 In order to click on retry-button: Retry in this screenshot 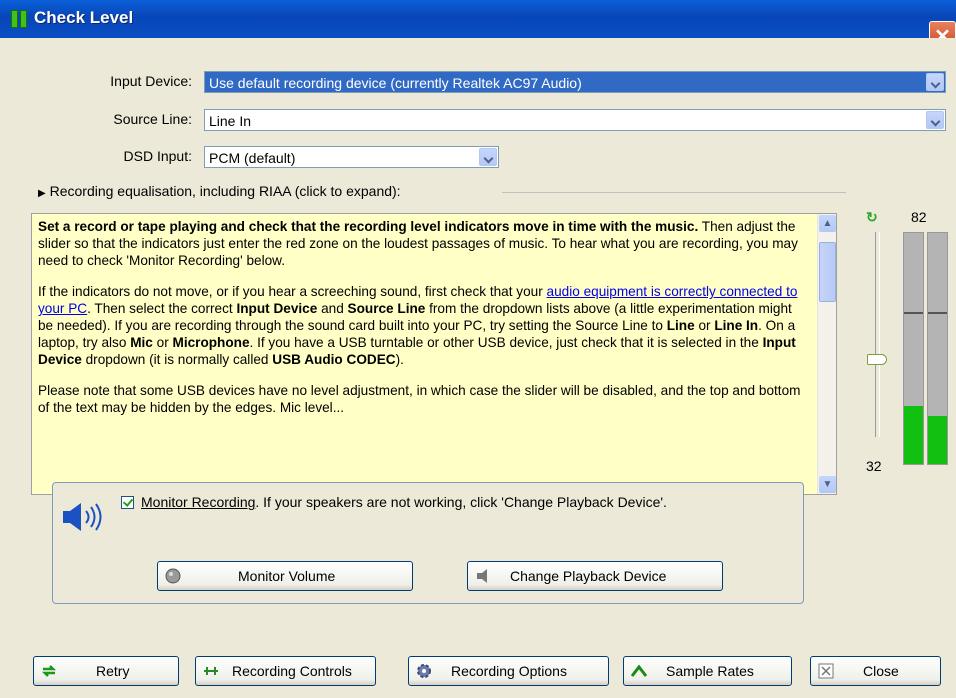, I will do `click(106, 671)`.